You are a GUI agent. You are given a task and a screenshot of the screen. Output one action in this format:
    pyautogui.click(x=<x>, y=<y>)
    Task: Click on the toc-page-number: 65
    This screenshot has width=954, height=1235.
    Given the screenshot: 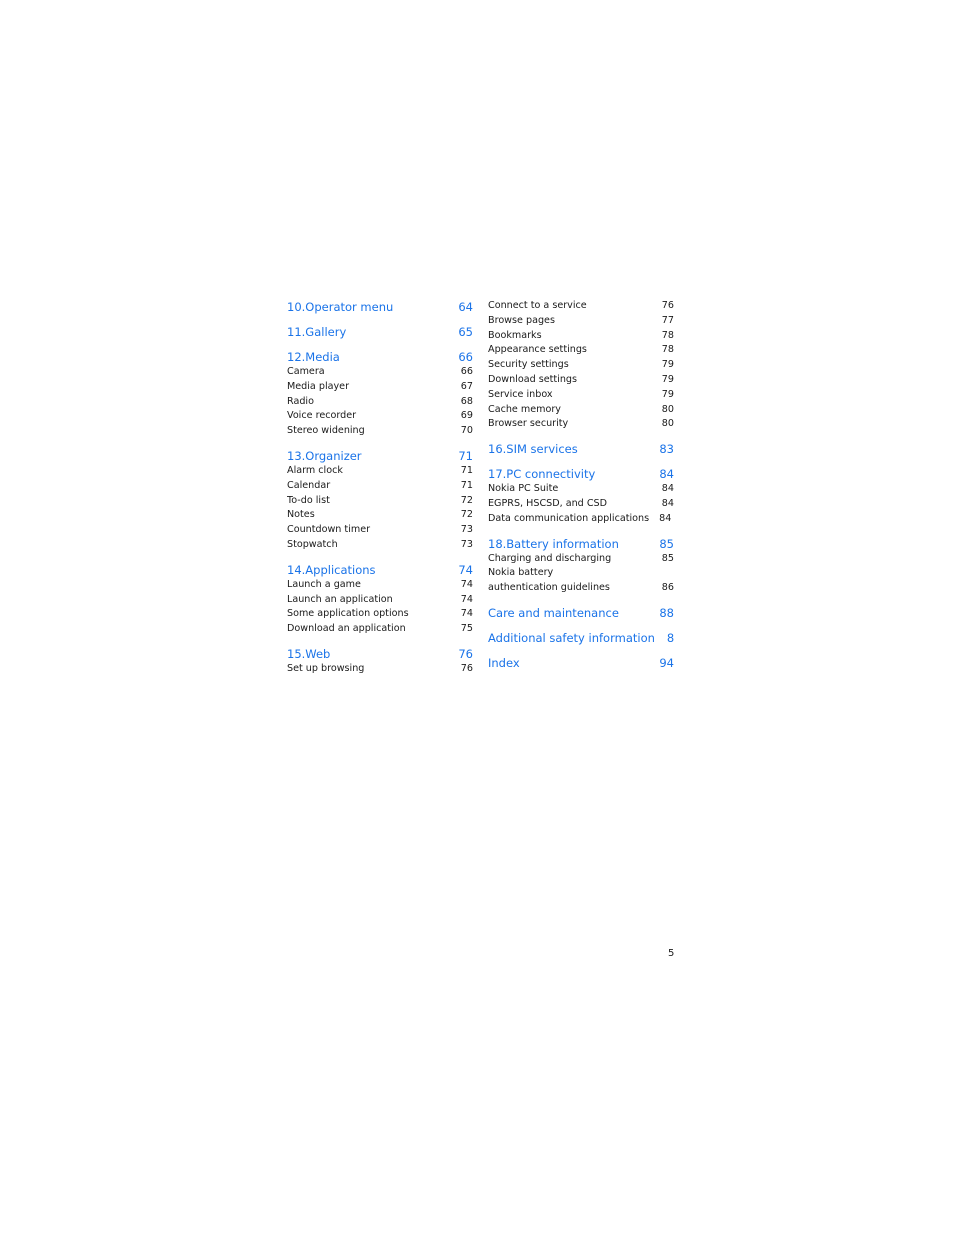 What is the action you would take?
    pyautogui.click(x=465, y=332)
    